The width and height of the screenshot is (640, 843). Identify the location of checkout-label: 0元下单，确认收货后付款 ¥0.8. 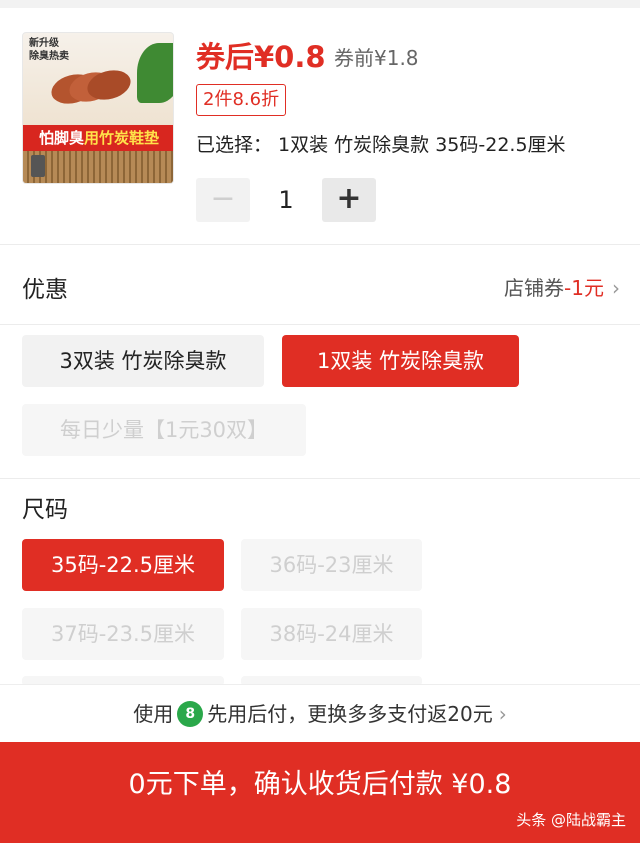
(320, 784).